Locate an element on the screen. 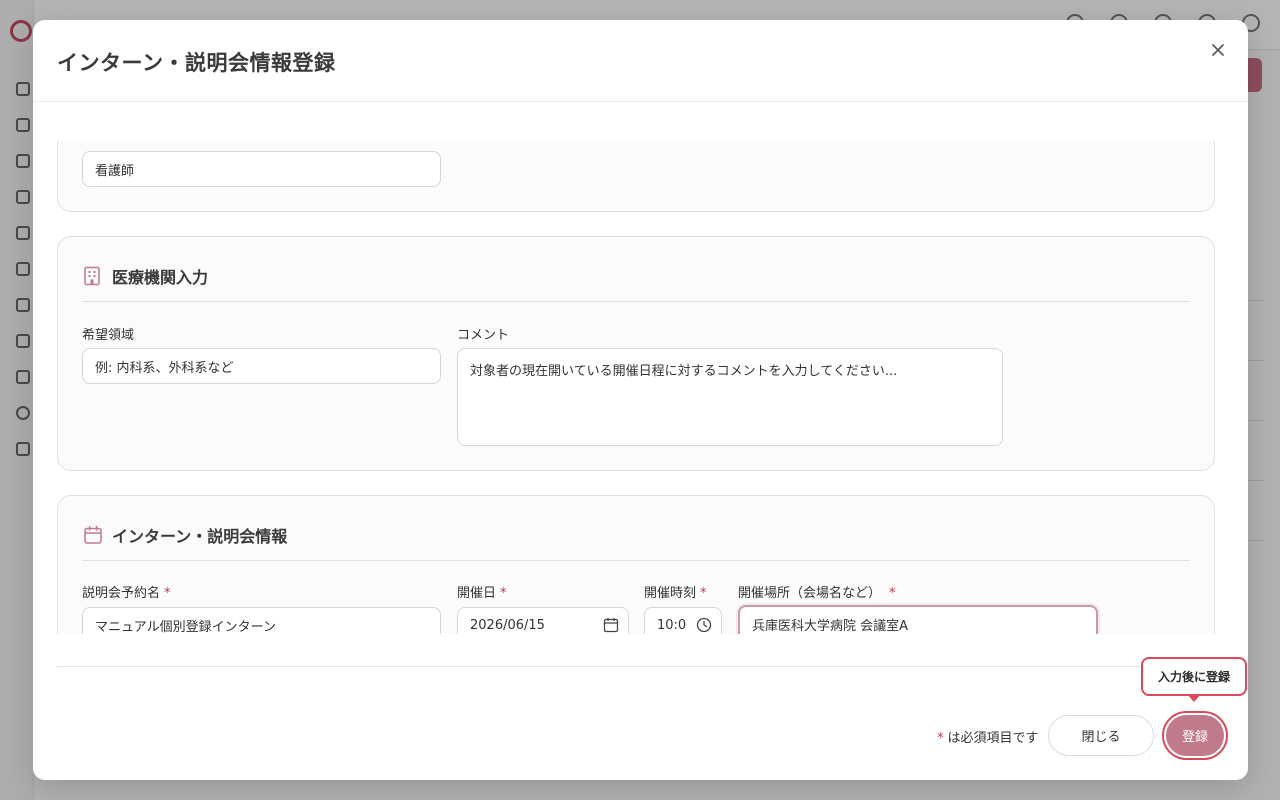 The image size is (1280, 800). medical-section-label: 医療機関入力 is located at coordinates (160, 277).